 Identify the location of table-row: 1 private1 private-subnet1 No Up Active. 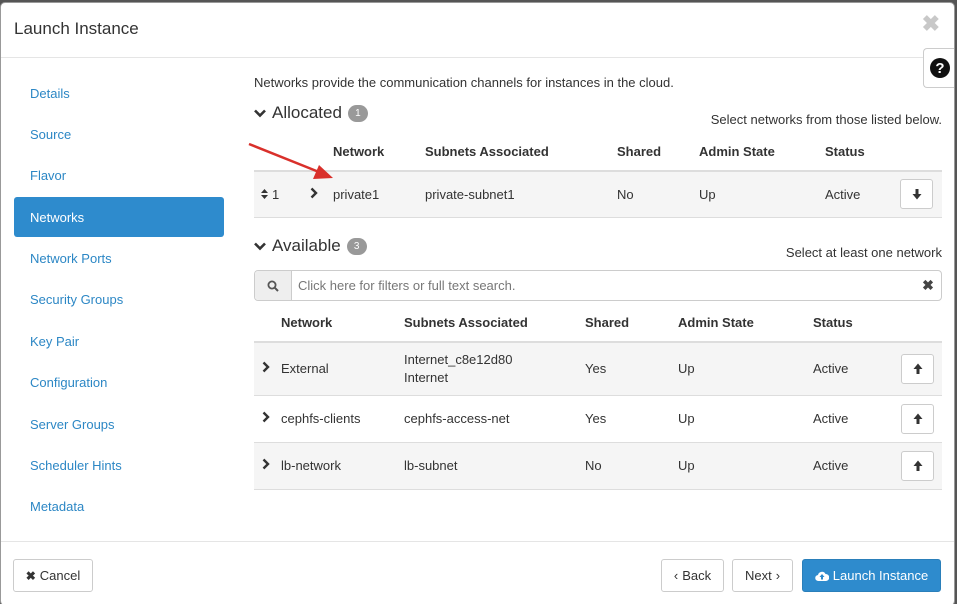
(598, 194).